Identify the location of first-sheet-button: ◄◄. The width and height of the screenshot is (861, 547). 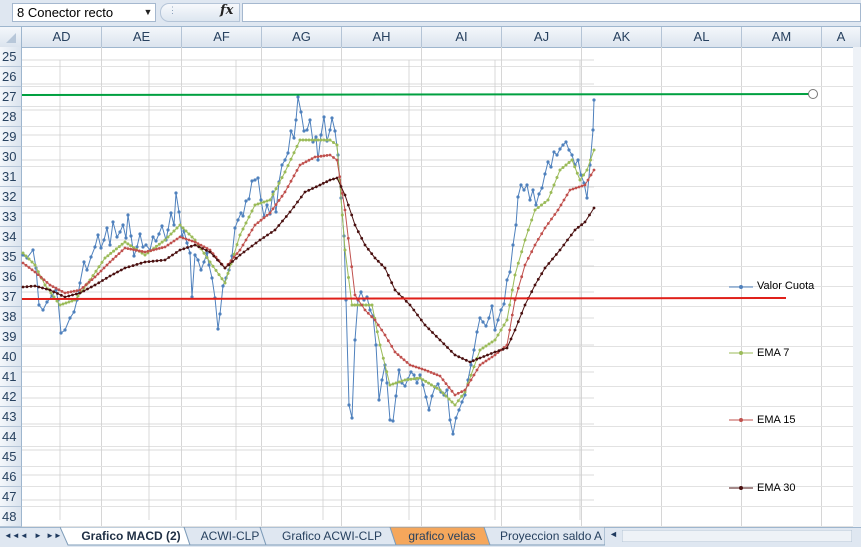
(12, 536).